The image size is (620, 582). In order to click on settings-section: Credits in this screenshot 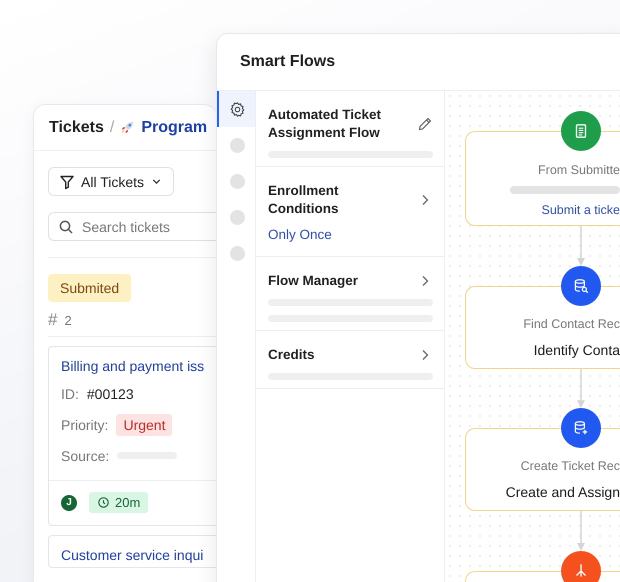, I will do `click(350, 360)`.